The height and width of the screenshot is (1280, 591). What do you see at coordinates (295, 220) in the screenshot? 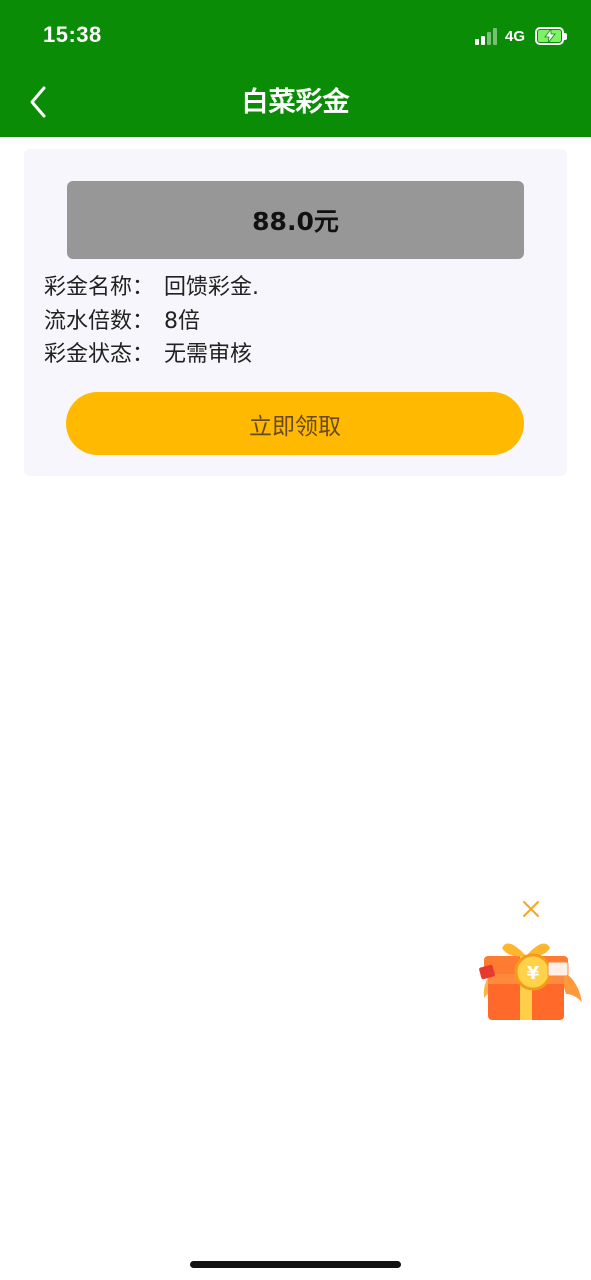
I see `bonus-amount: 88.0元` at bounding box center [295, 220].